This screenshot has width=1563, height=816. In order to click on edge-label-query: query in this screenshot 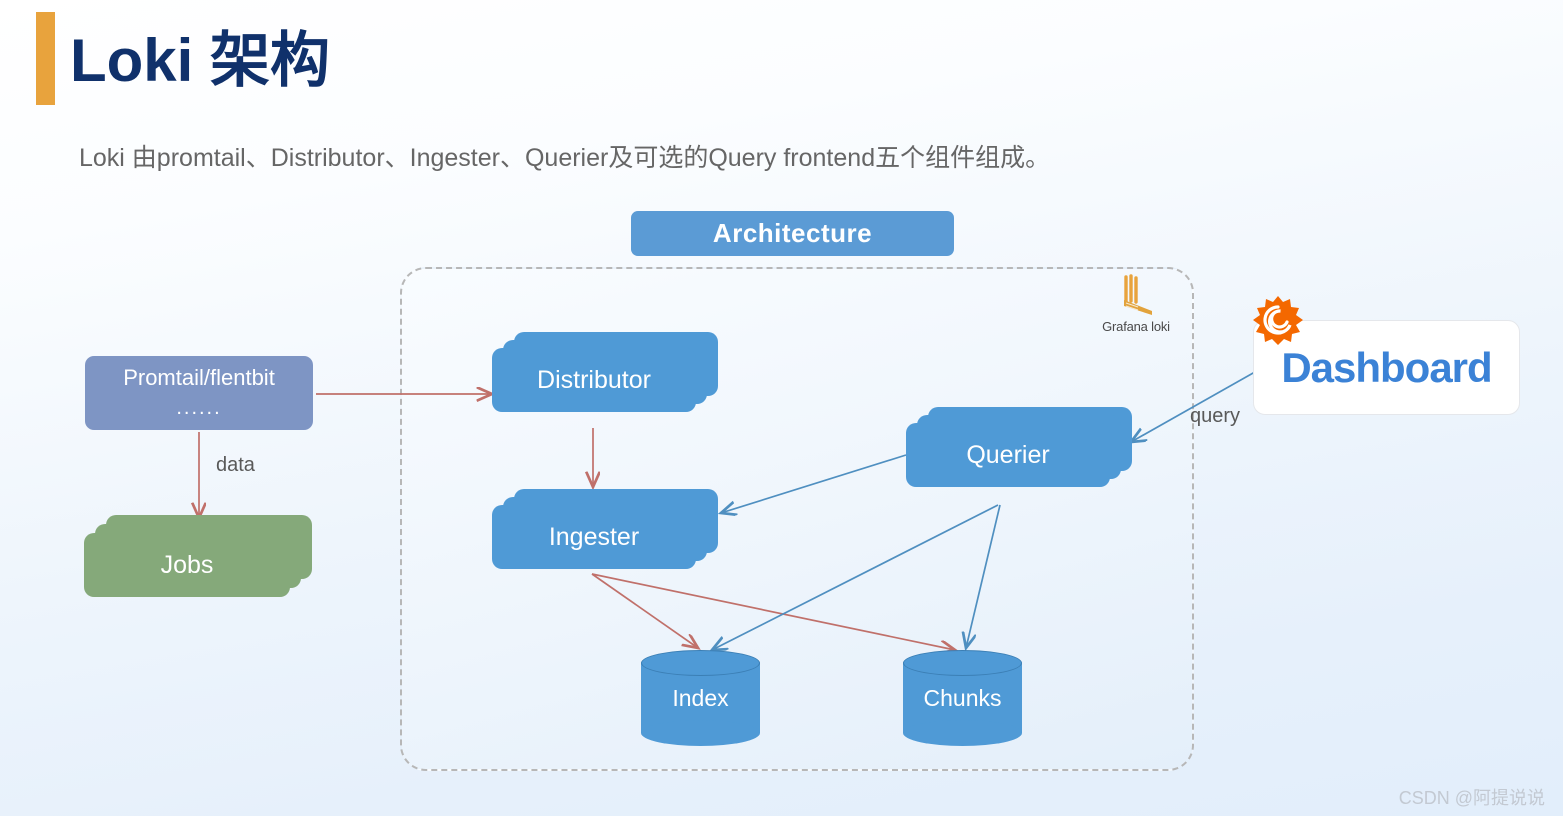, I will do `click(1215, 416)`.